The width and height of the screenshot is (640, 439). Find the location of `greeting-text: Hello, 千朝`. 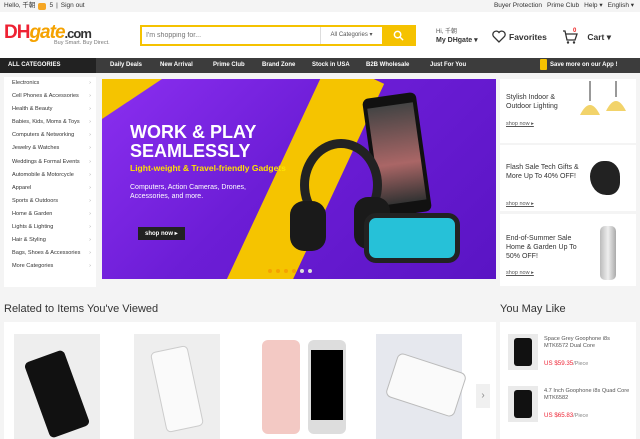

greeting-text: Hello, 千朝 is located at coordinates (20, 5).